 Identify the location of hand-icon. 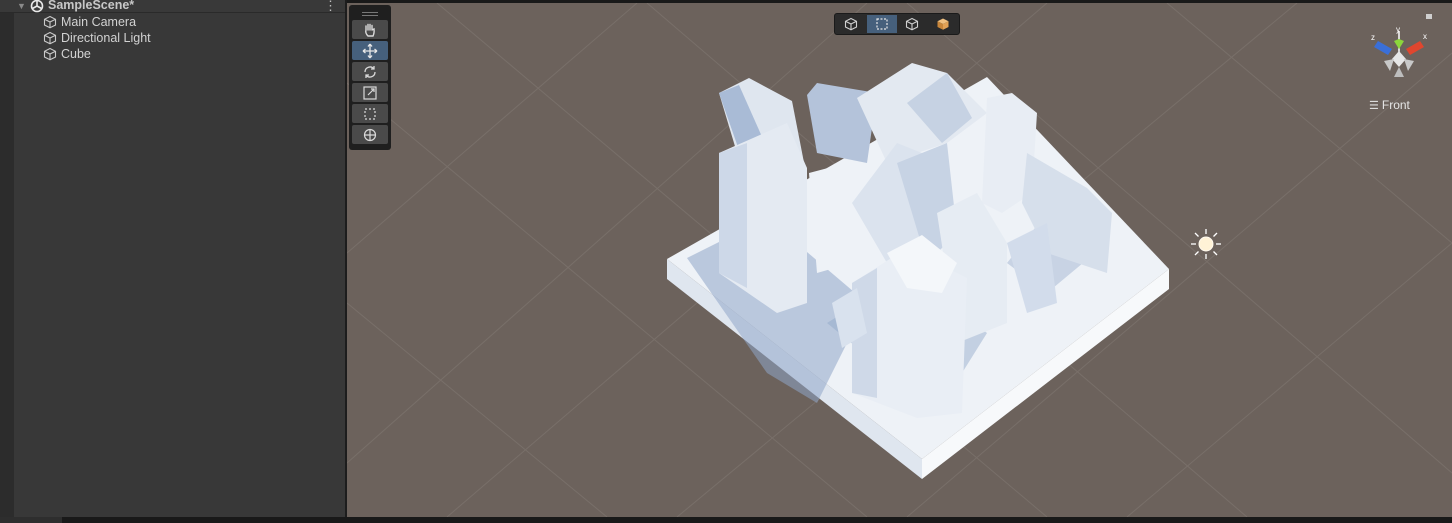
(370, 30).